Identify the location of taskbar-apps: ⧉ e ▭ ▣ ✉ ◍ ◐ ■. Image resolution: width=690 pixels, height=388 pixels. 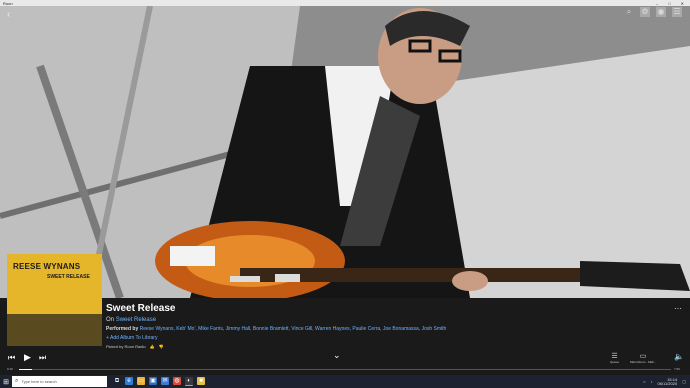
(159, 381).